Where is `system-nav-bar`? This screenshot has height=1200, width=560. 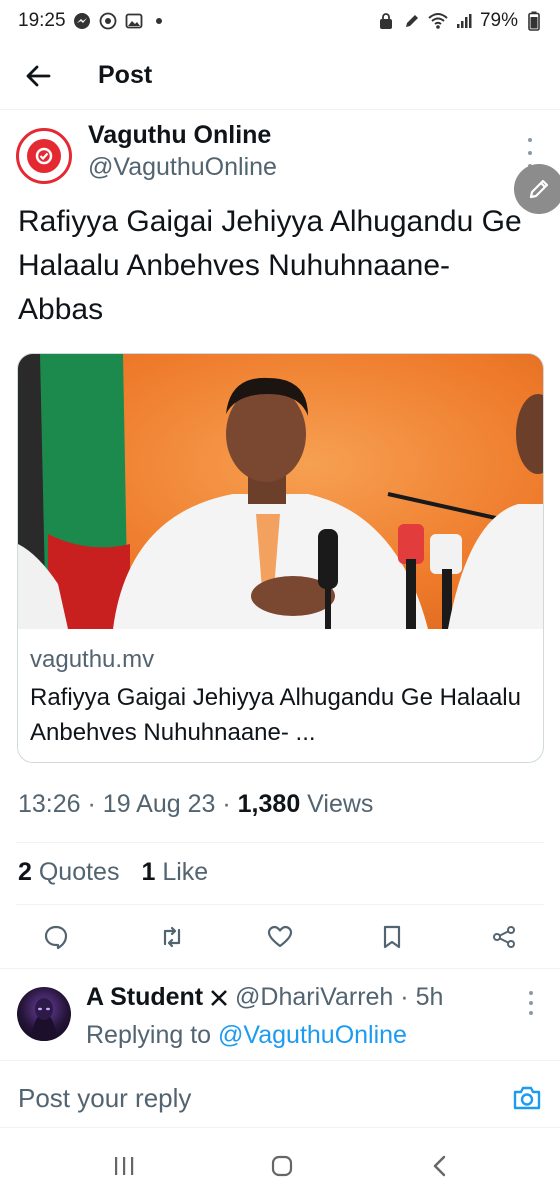 system-nav-bar is located at coordinates (280, 1165).